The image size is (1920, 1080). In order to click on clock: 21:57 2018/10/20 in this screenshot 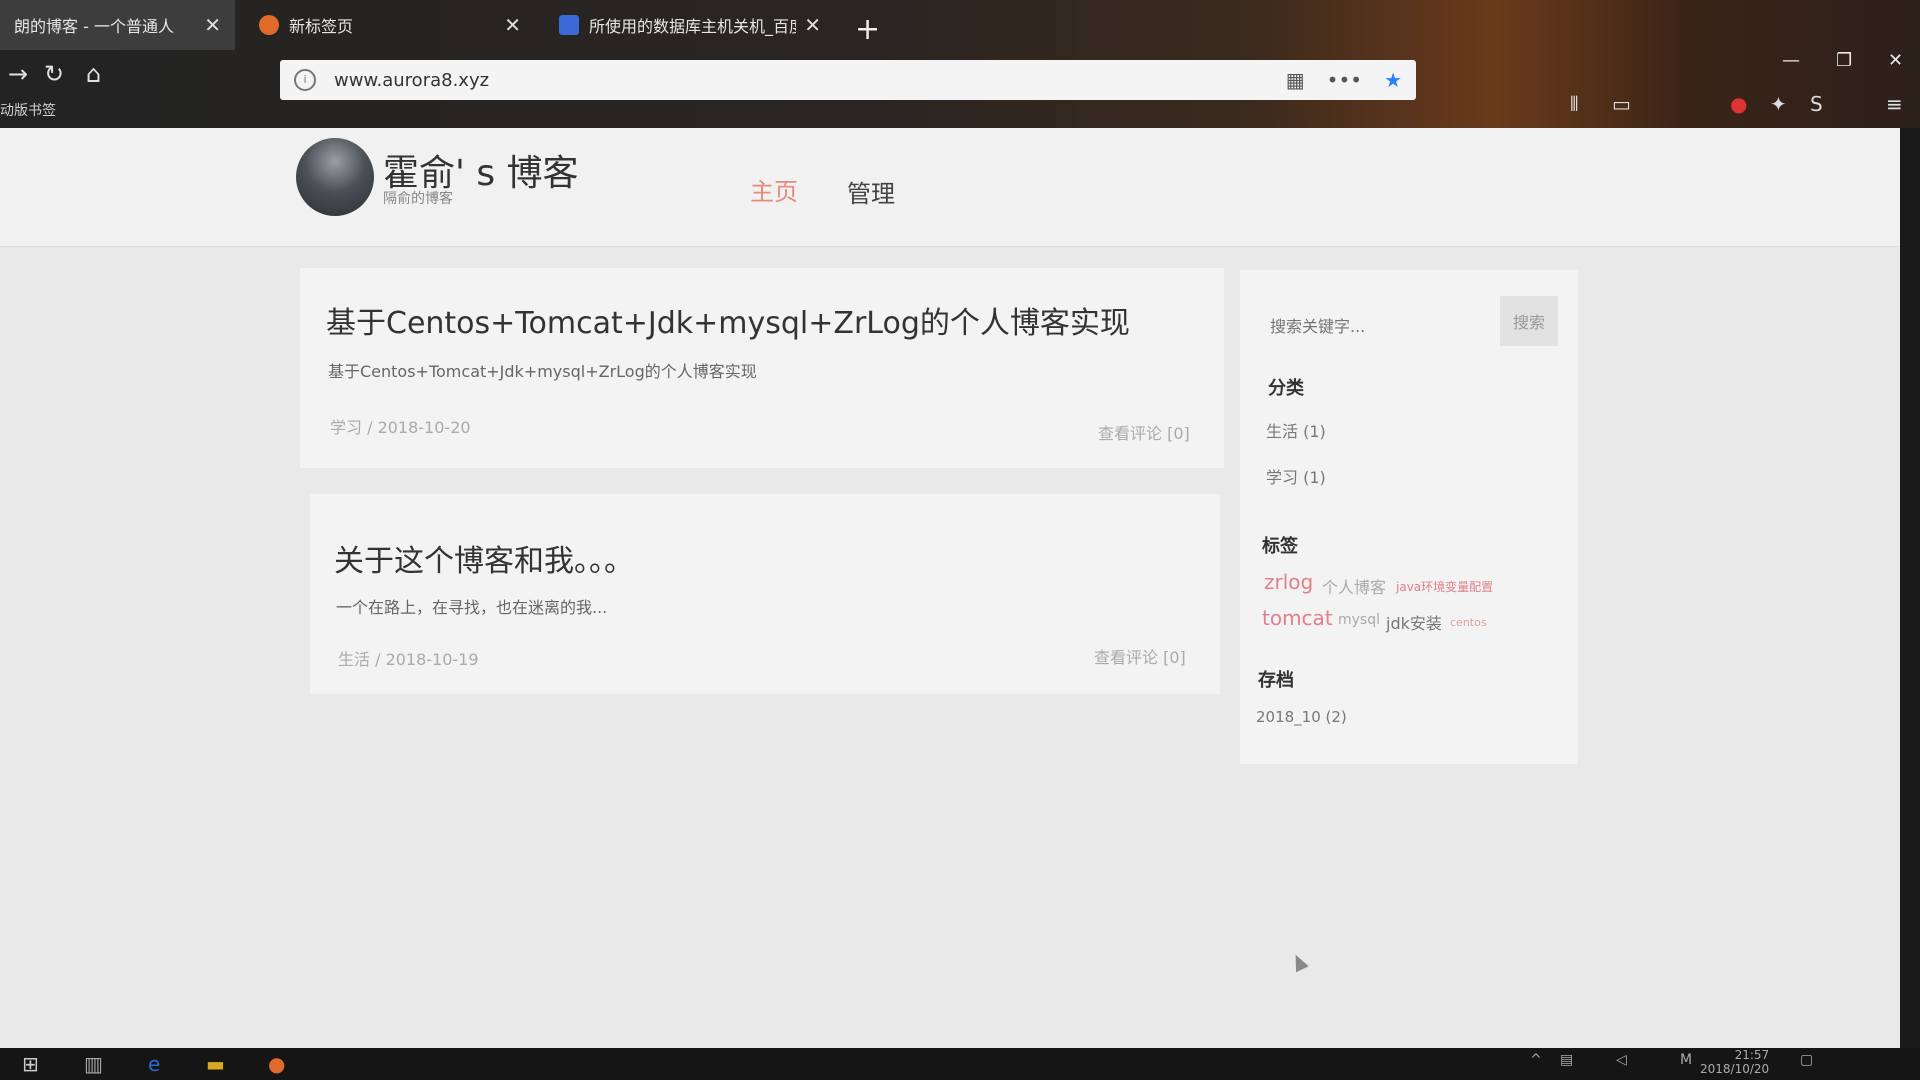, I will do `click(1734, 1062)`.